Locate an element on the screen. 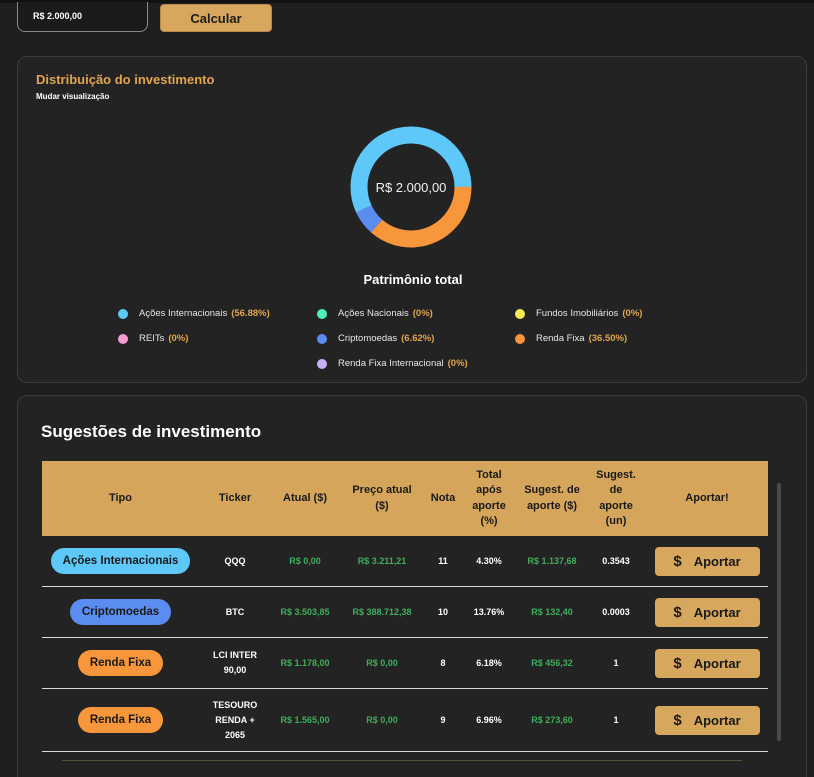  cell-tipo: Criptomoedas is located at coordinates (120, 612).